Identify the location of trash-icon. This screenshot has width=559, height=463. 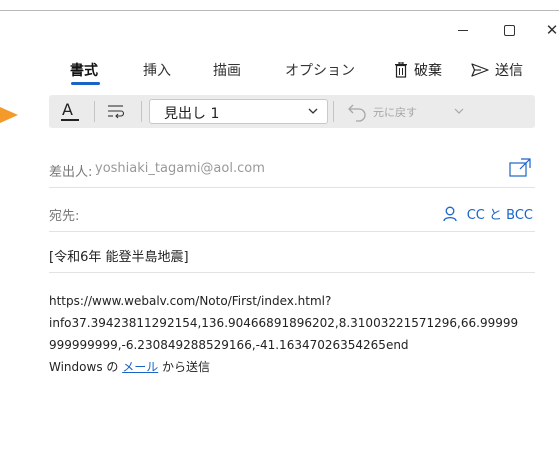
(401, 70).